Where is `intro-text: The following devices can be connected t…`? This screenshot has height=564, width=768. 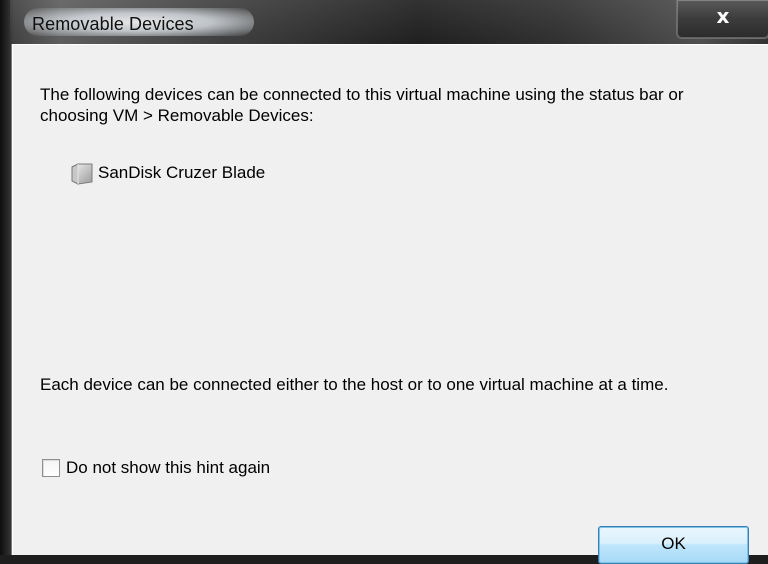
intro-text: The following devices can be connected t… is located at coordinates (362, 105).